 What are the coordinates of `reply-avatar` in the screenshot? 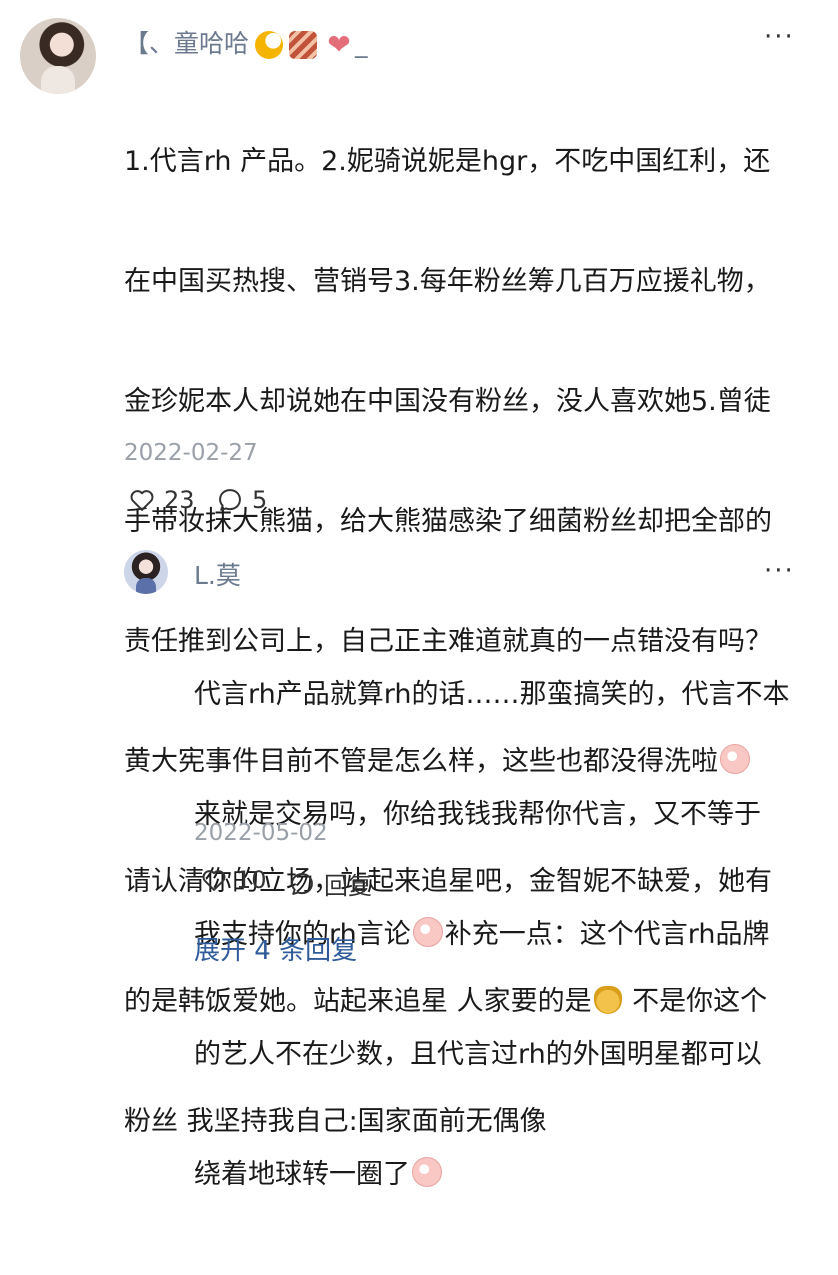 It's located at (146, 572).